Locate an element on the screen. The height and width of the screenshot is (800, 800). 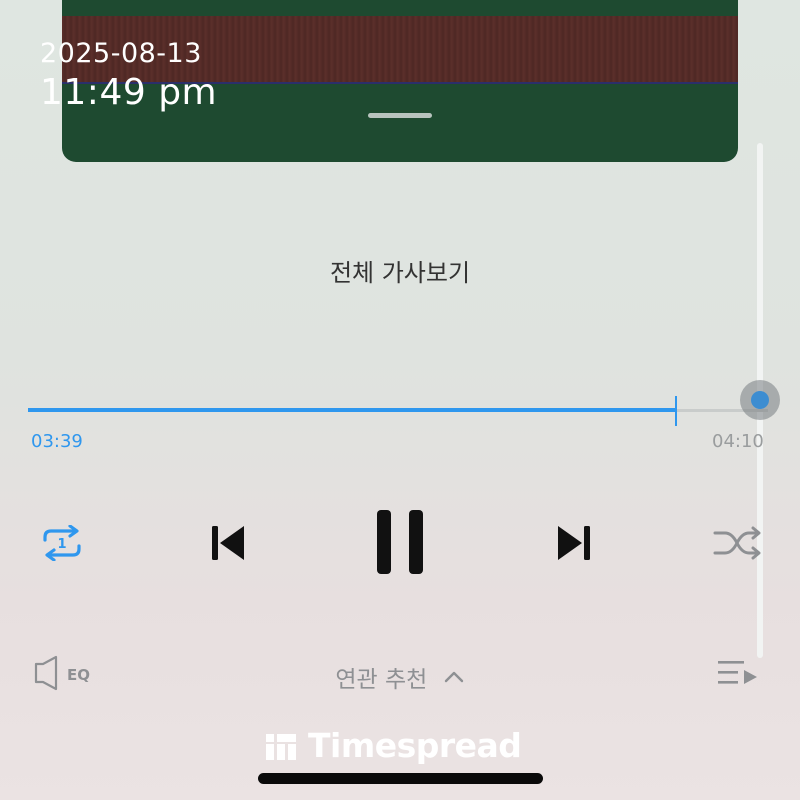
related-label: 연관 추천 is located at coordinates (381, 680).